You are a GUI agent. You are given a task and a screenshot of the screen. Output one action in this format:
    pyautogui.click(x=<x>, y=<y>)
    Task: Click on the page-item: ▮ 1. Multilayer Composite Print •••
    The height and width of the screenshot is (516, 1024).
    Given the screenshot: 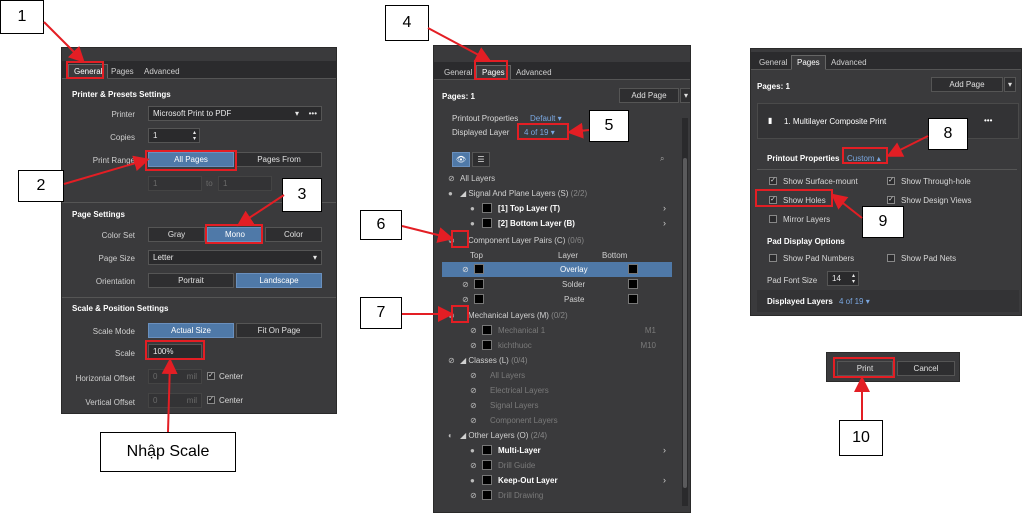 What is the action you would take?
    pyautogui.click(x=888, y=121)
    